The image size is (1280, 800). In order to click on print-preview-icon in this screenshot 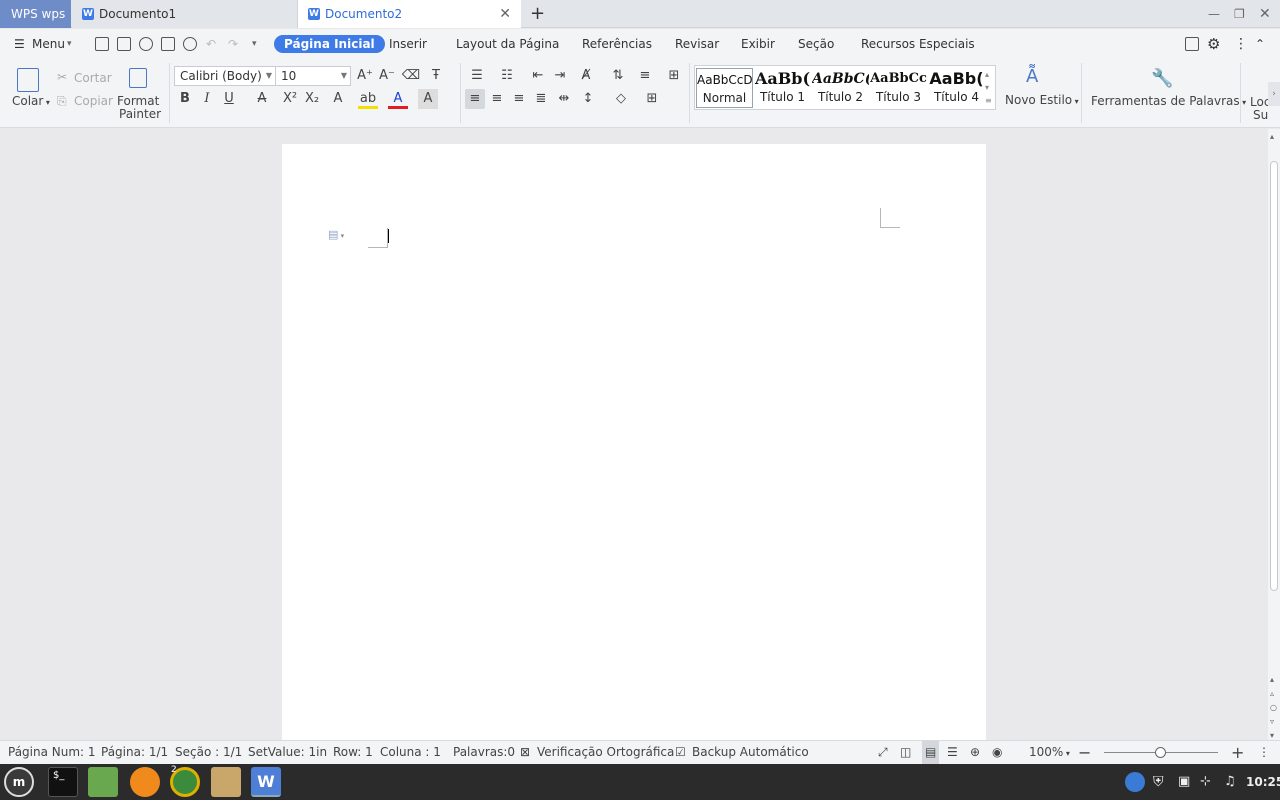, I will do `click(190, 44)`.